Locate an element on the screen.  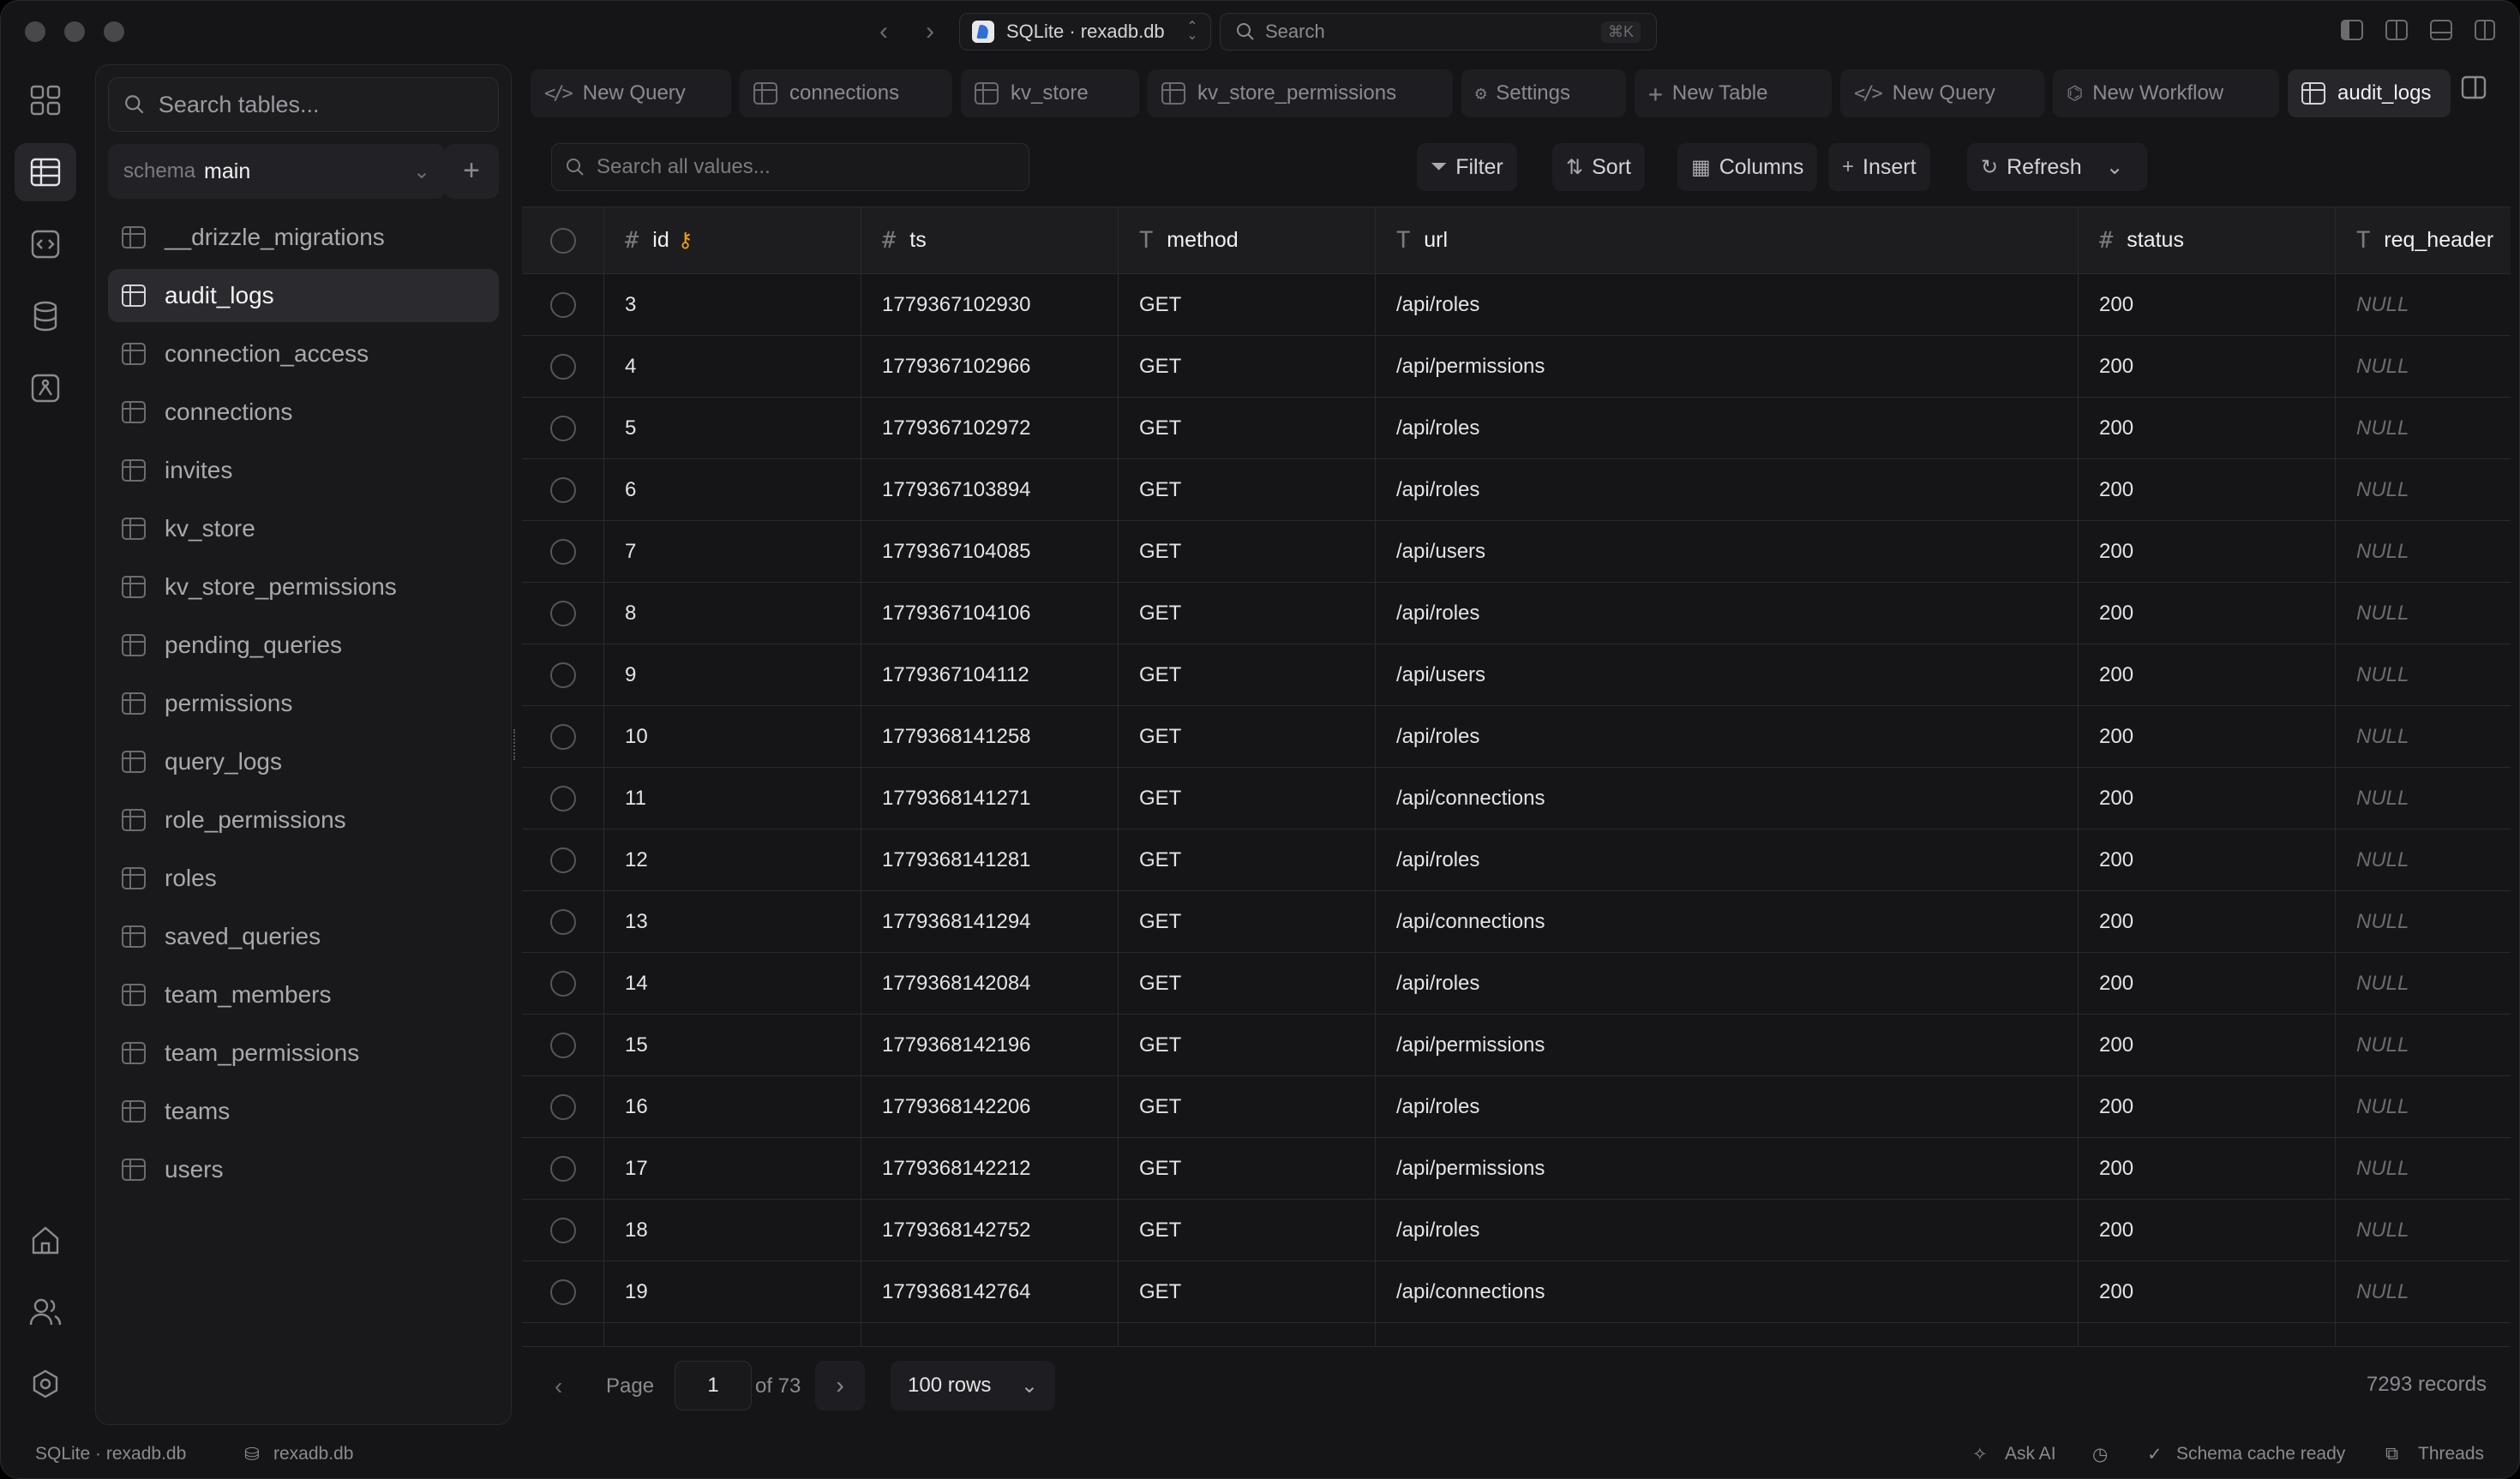
value-search-input is located at coordinates (802, 167).